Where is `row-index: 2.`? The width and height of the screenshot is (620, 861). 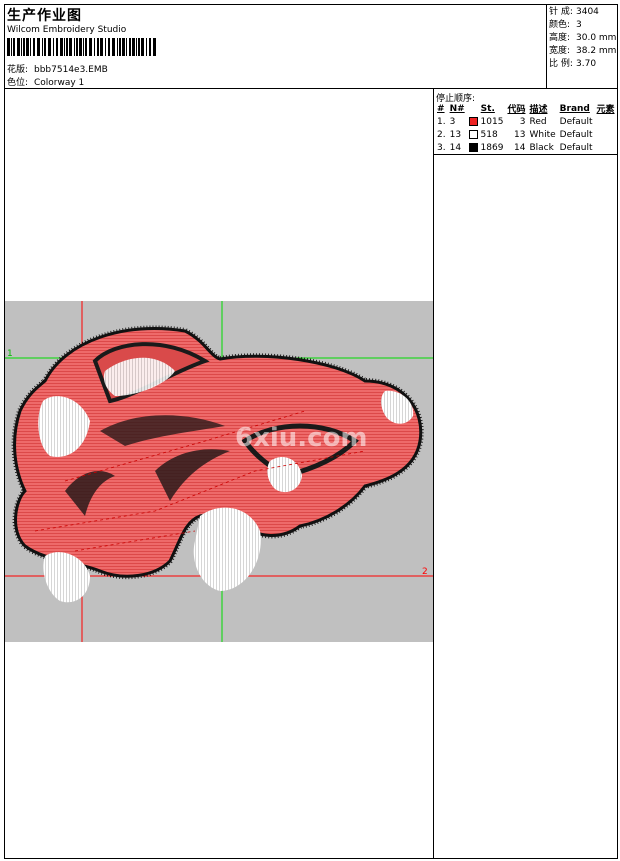
row-index: 2. is located at coordinates (441, 134).